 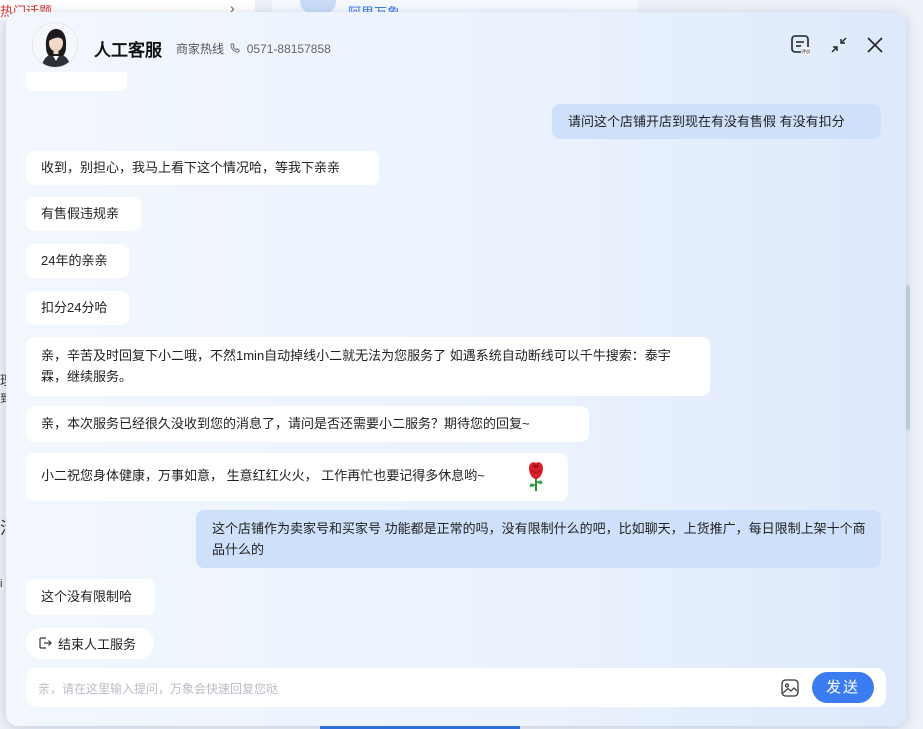 What do you see at coordinates (45, 644) in the screenshot?
I see `exit-icon` at bounding box center [45, 644].